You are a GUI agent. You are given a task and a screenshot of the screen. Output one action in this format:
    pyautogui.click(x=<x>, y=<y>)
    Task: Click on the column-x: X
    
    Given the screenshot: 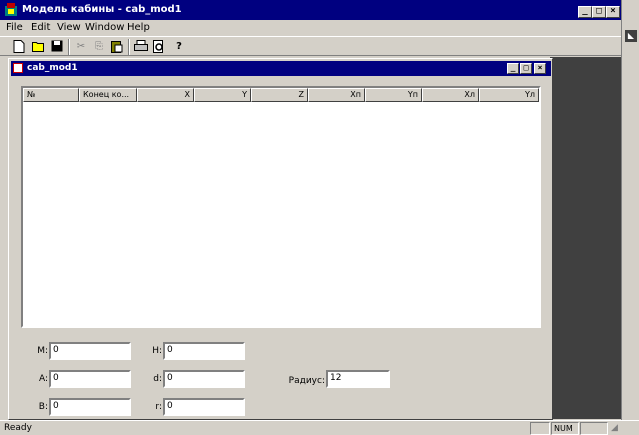 What is the action you would take?
    pyautogui.click(x=165, y=95)
    